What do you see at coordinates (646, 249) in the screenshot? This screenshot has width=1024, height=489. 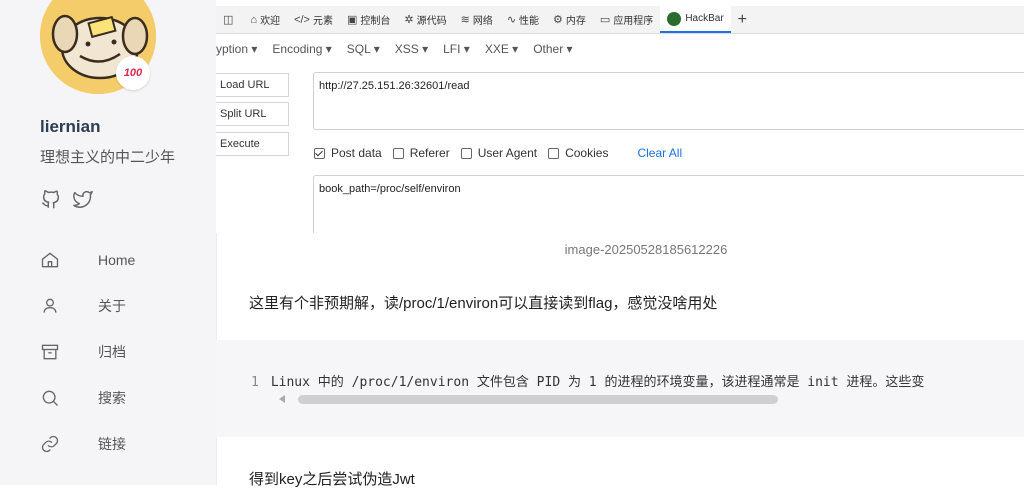 I see `image-caption: image-20250528185612226` at bounding box center [646, 249].